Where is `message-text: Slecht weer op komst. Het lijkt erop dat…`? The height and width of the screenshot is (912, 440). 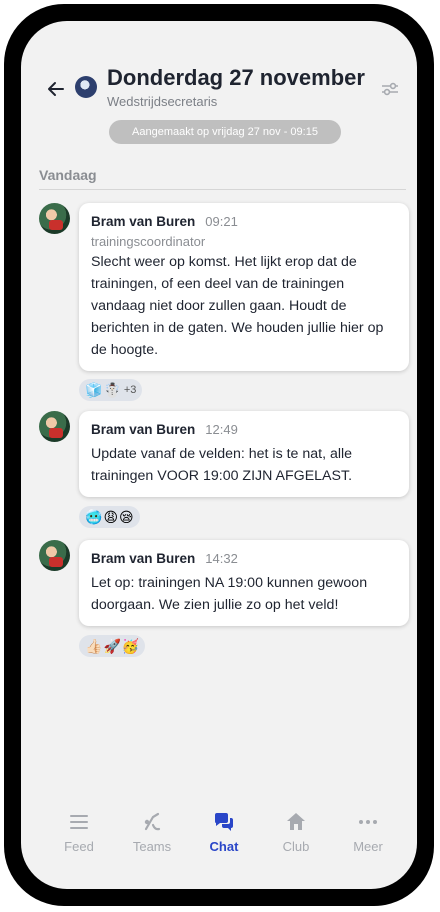 message-text: Slecht weer op komst. Het lijkt erop dat… is located at coordinates (237, 306).